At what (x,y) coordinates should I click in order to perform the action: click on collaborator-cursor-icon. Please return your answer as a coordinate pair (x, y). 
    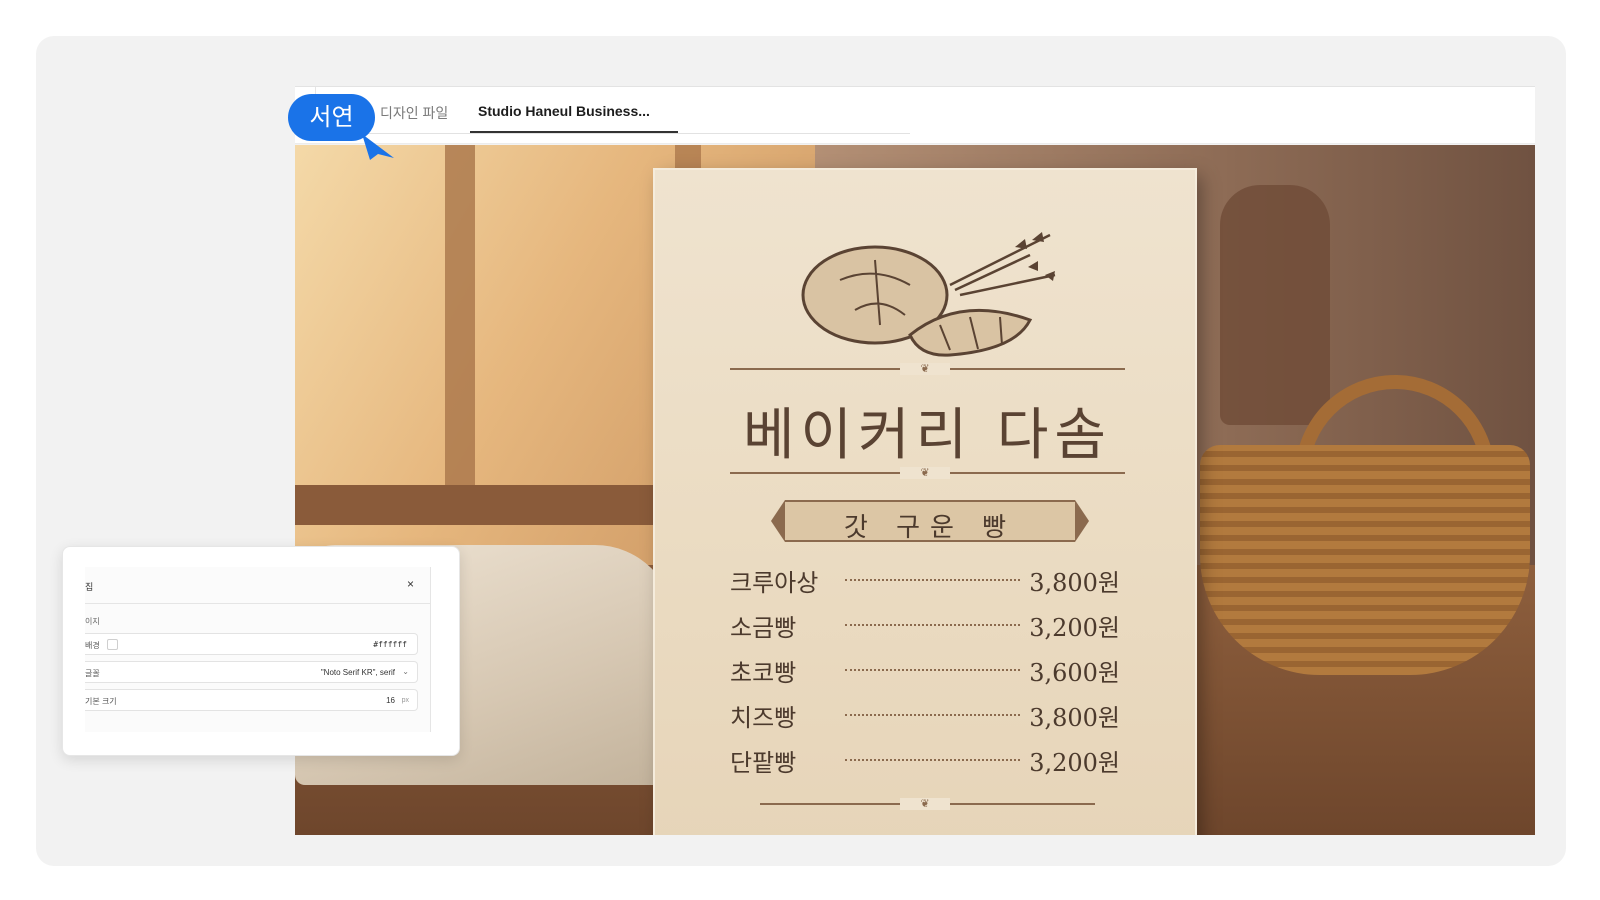
    Looking at the image, I should click on (378, 147).